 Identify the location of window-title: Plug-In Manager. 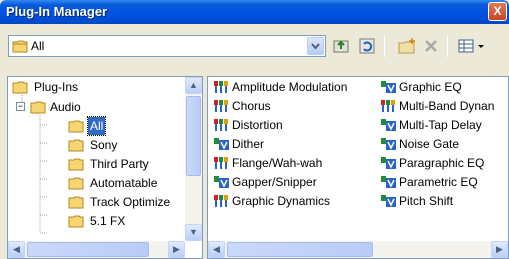
(57, 11).